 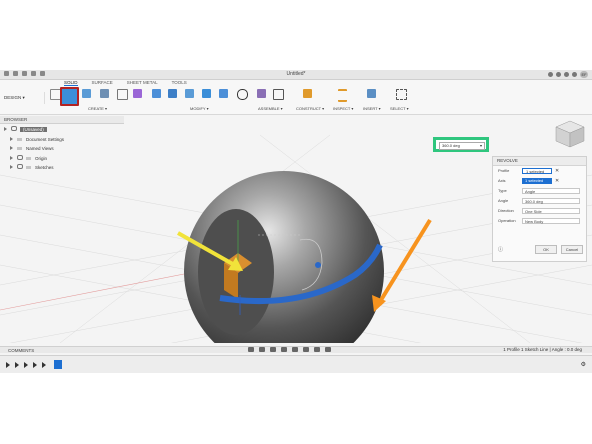 What do you see at coordinates (142, 83) in the screenshot?
I see `tab-sheet-metal: SHEET METAL` at bounding box center [142, 83].